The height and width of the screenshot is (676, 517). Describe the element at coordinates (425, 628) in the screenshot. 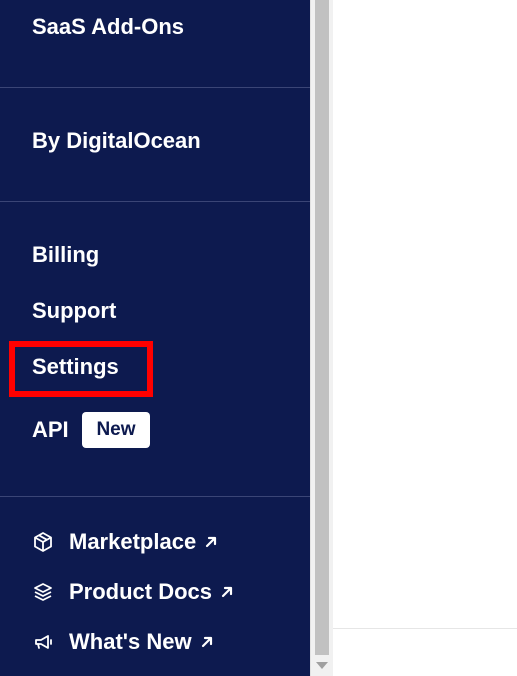

I see `main-divider` at that location.